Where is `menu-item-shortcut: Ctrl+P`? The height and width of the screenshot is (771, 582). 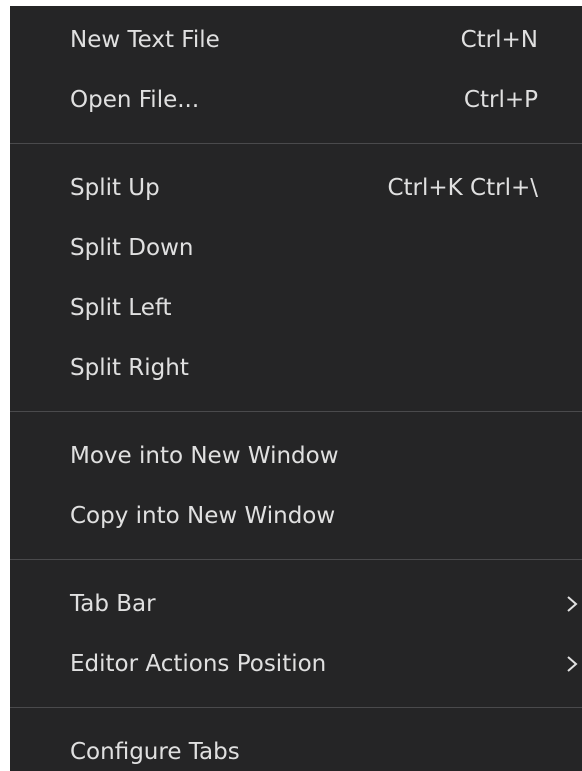
menu-item-shortcut: Ctrl+P is located at coordinates (500, 100).